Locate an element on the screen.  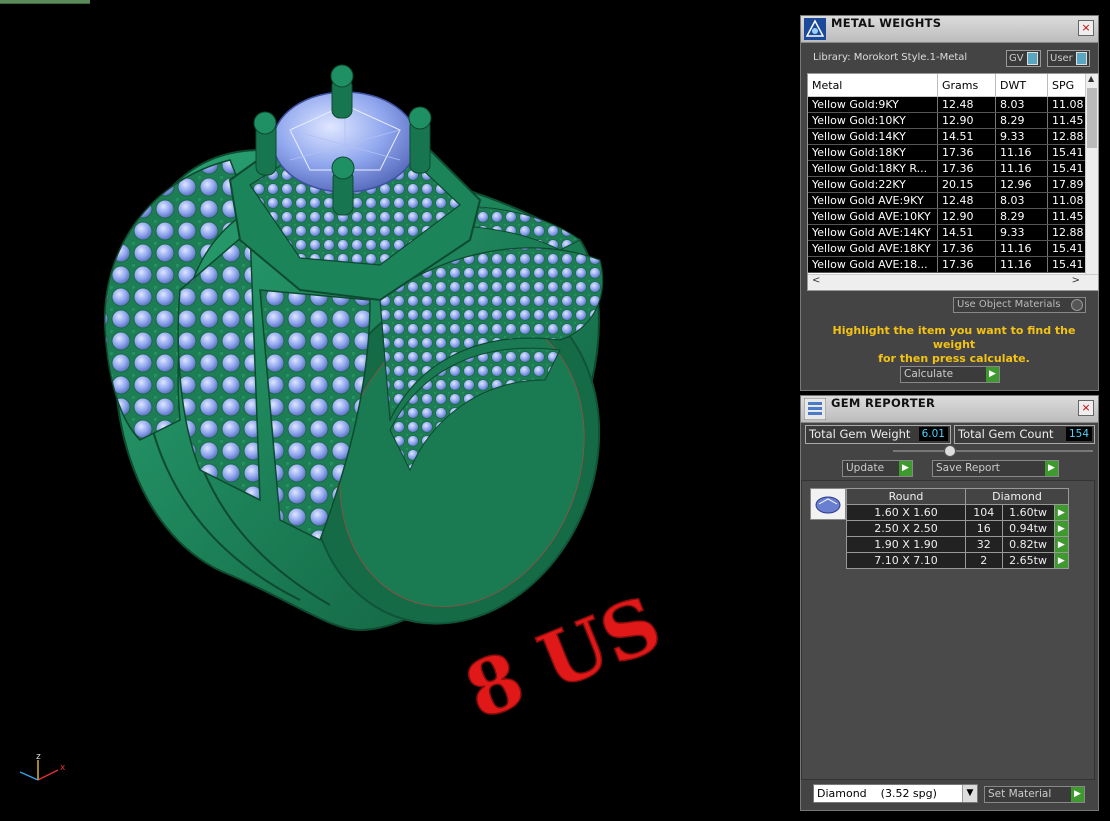
axis-z-label: z is located at coordinates (38, 757).